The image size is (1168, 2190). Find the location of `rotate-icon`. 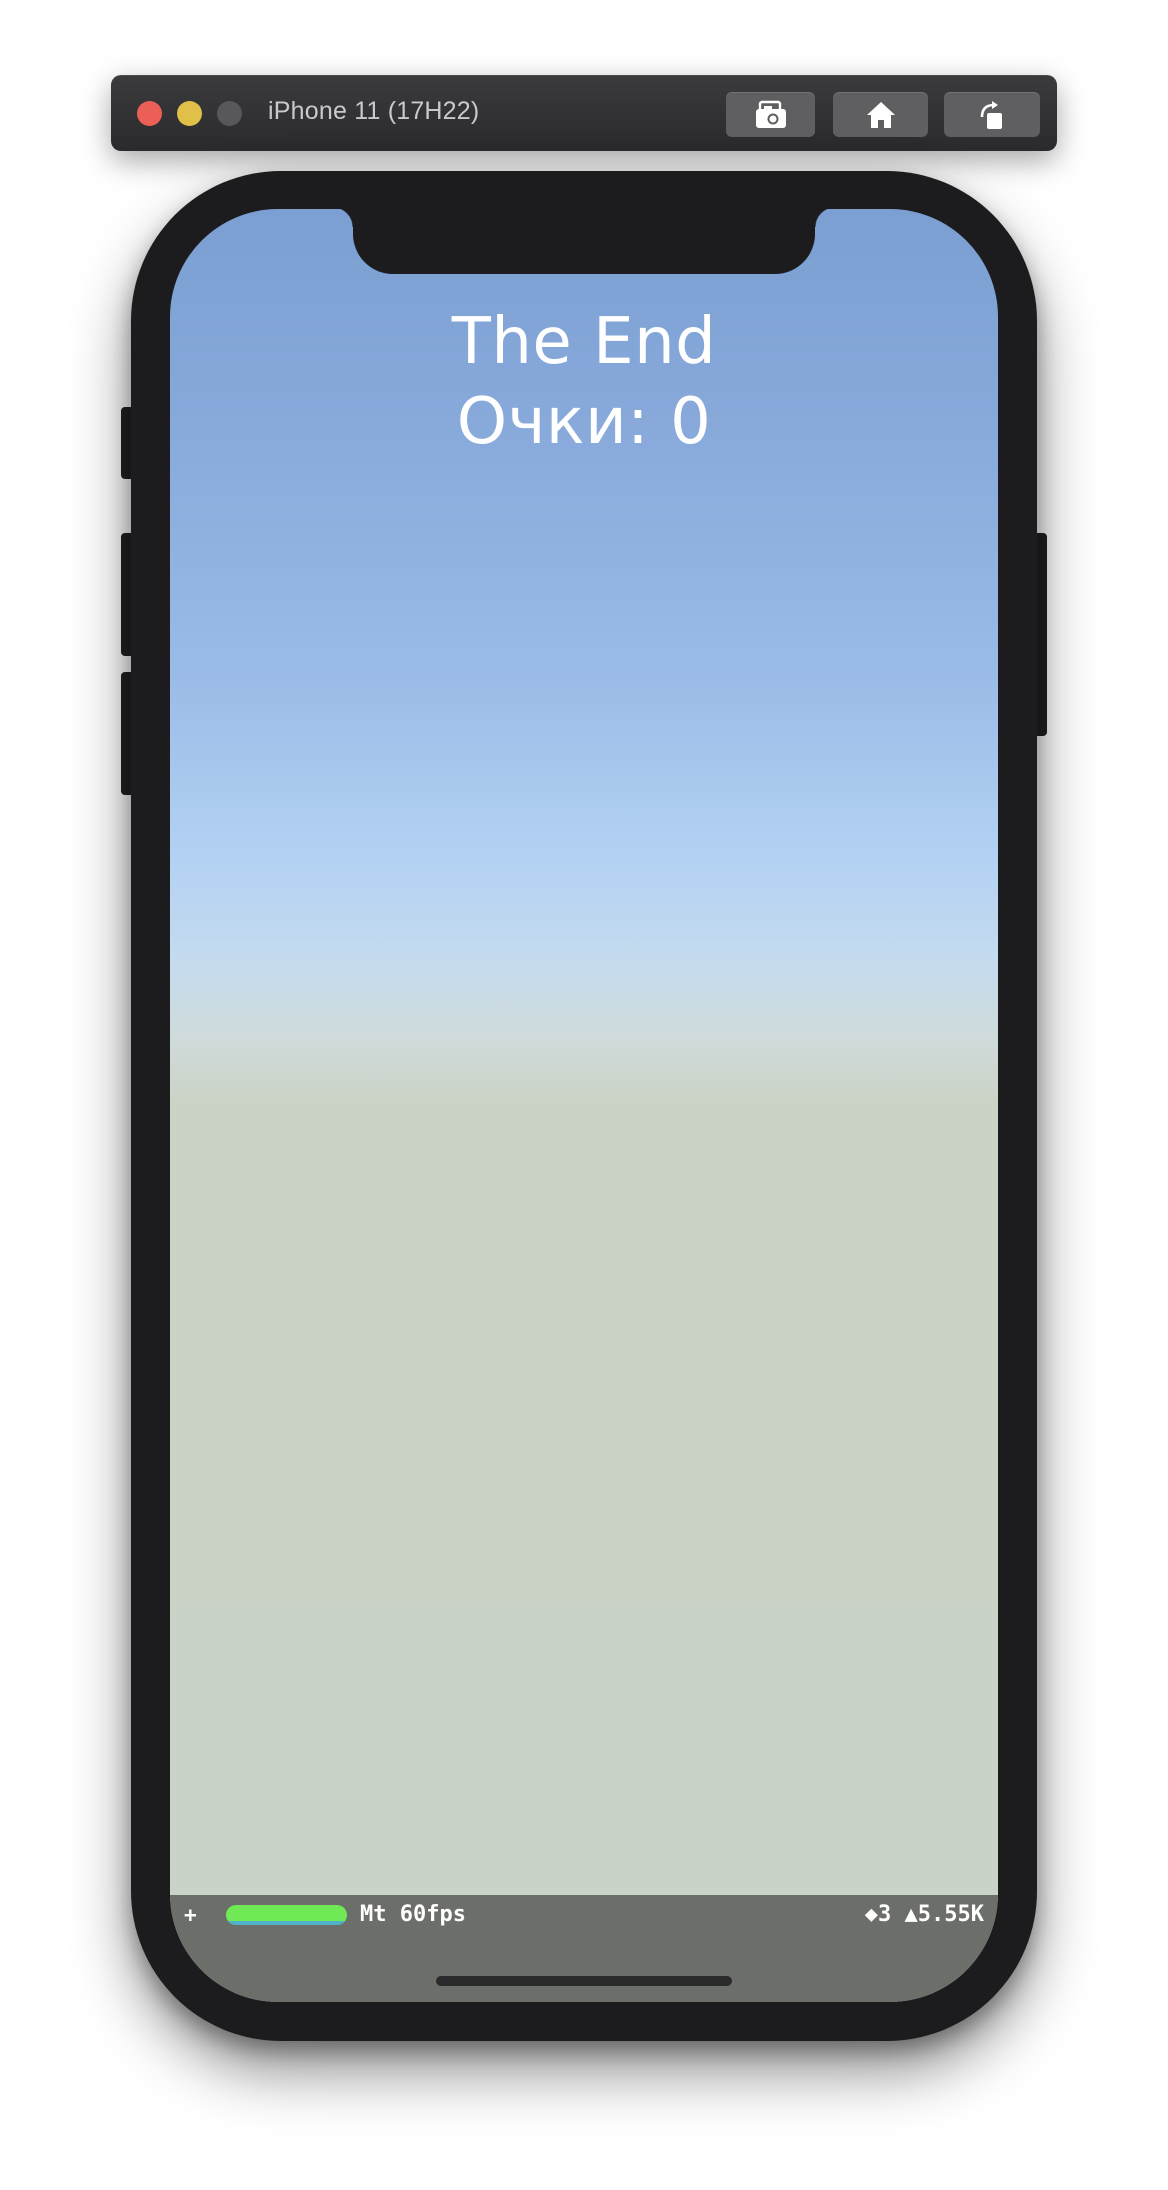

rotate-icon is located at coordinates (991, 114).